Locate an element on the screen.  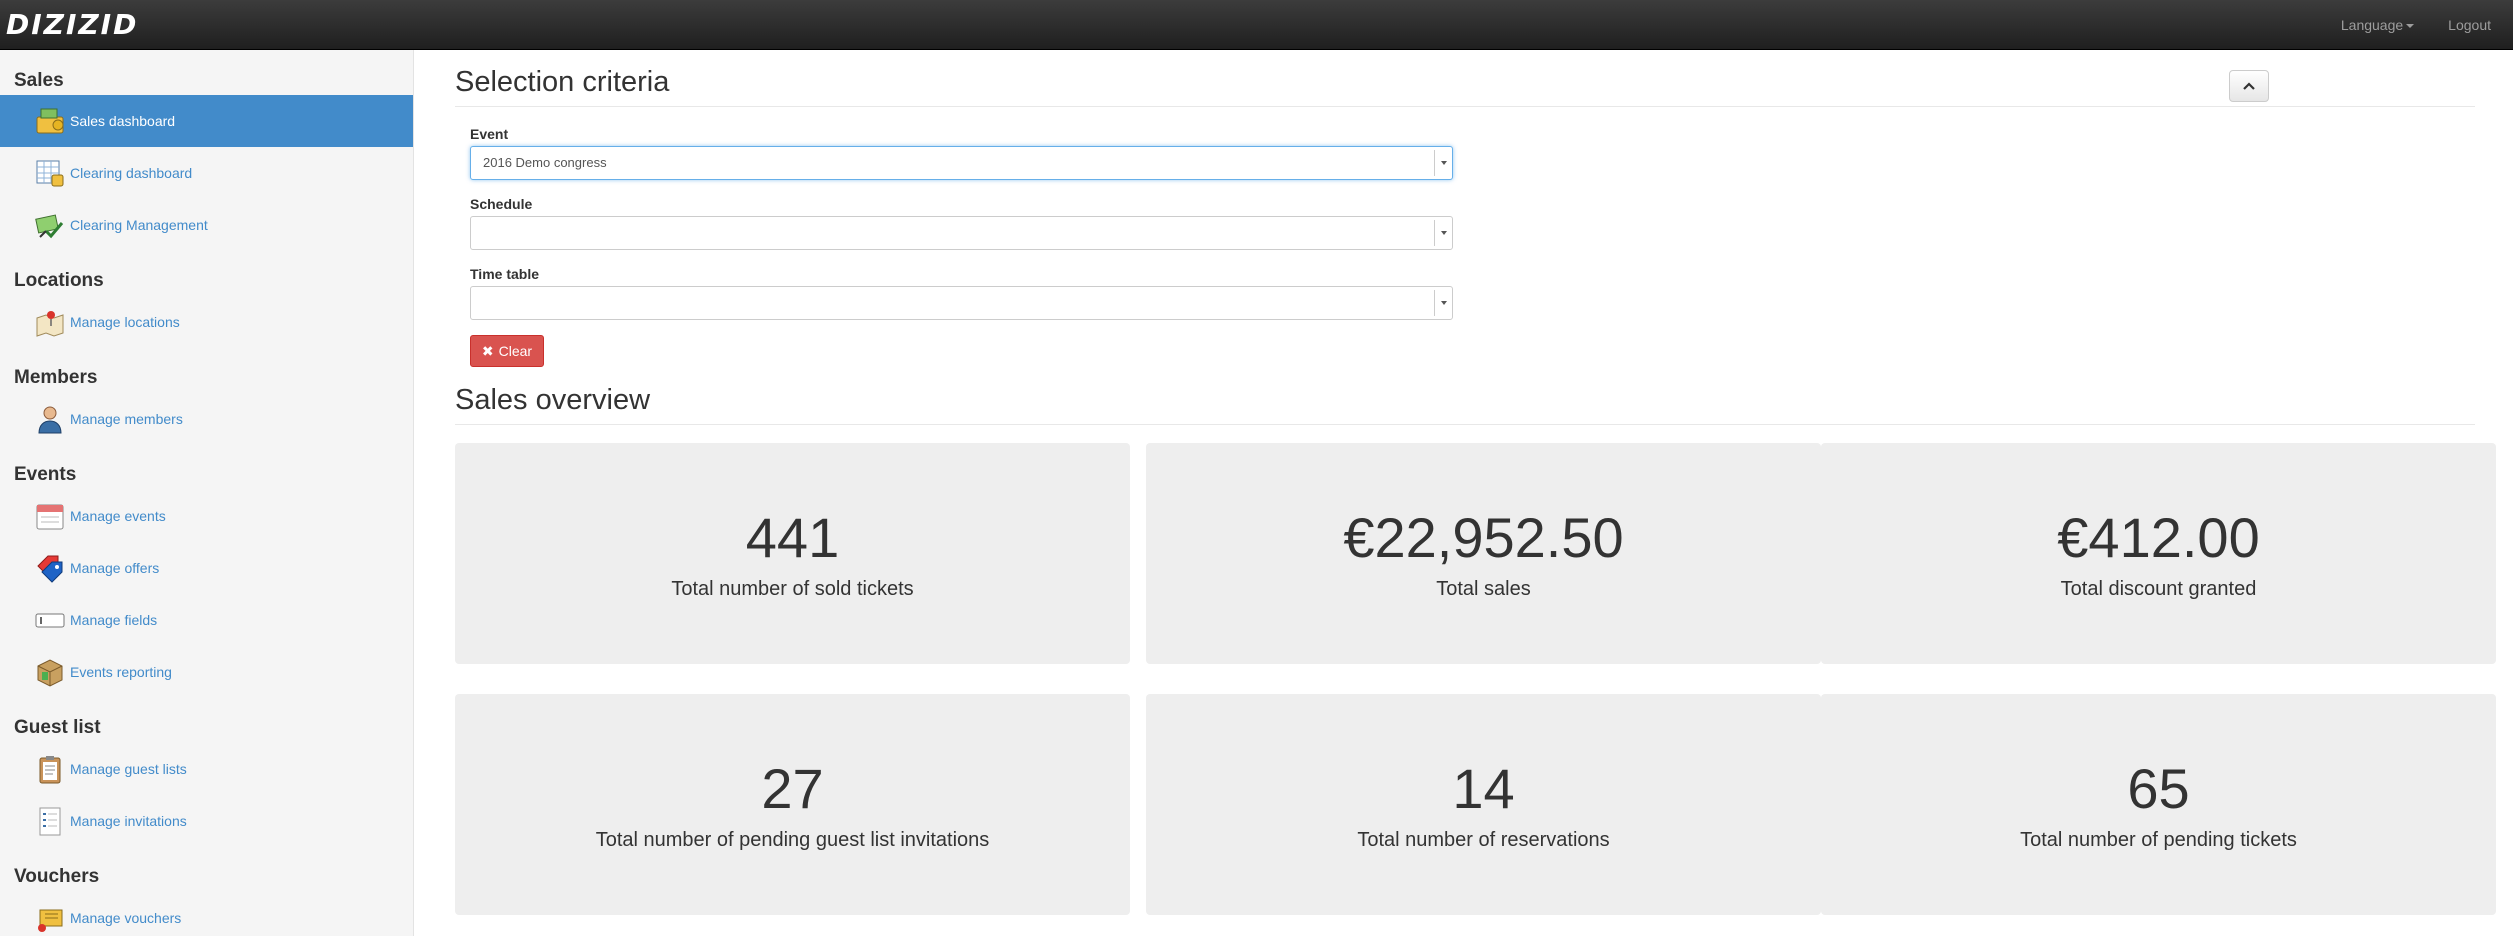
close-icon: ✖ is located at coordinates (487, 350).